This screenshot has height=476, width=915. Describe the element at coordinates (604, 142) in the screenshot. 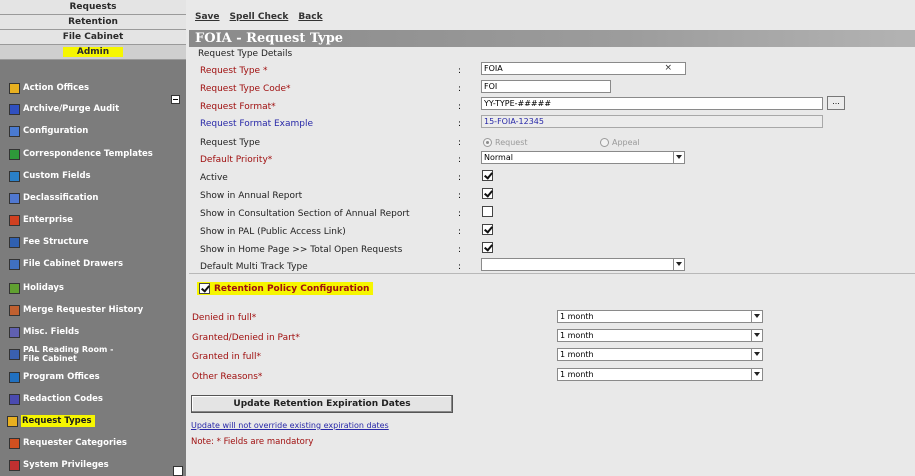

I see `appeal-radio` at that location.